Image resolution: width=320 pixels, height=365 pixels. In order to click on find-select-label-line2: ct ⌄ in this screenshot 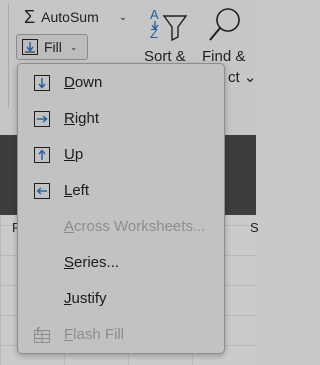, I will do `click(242, 77)`.